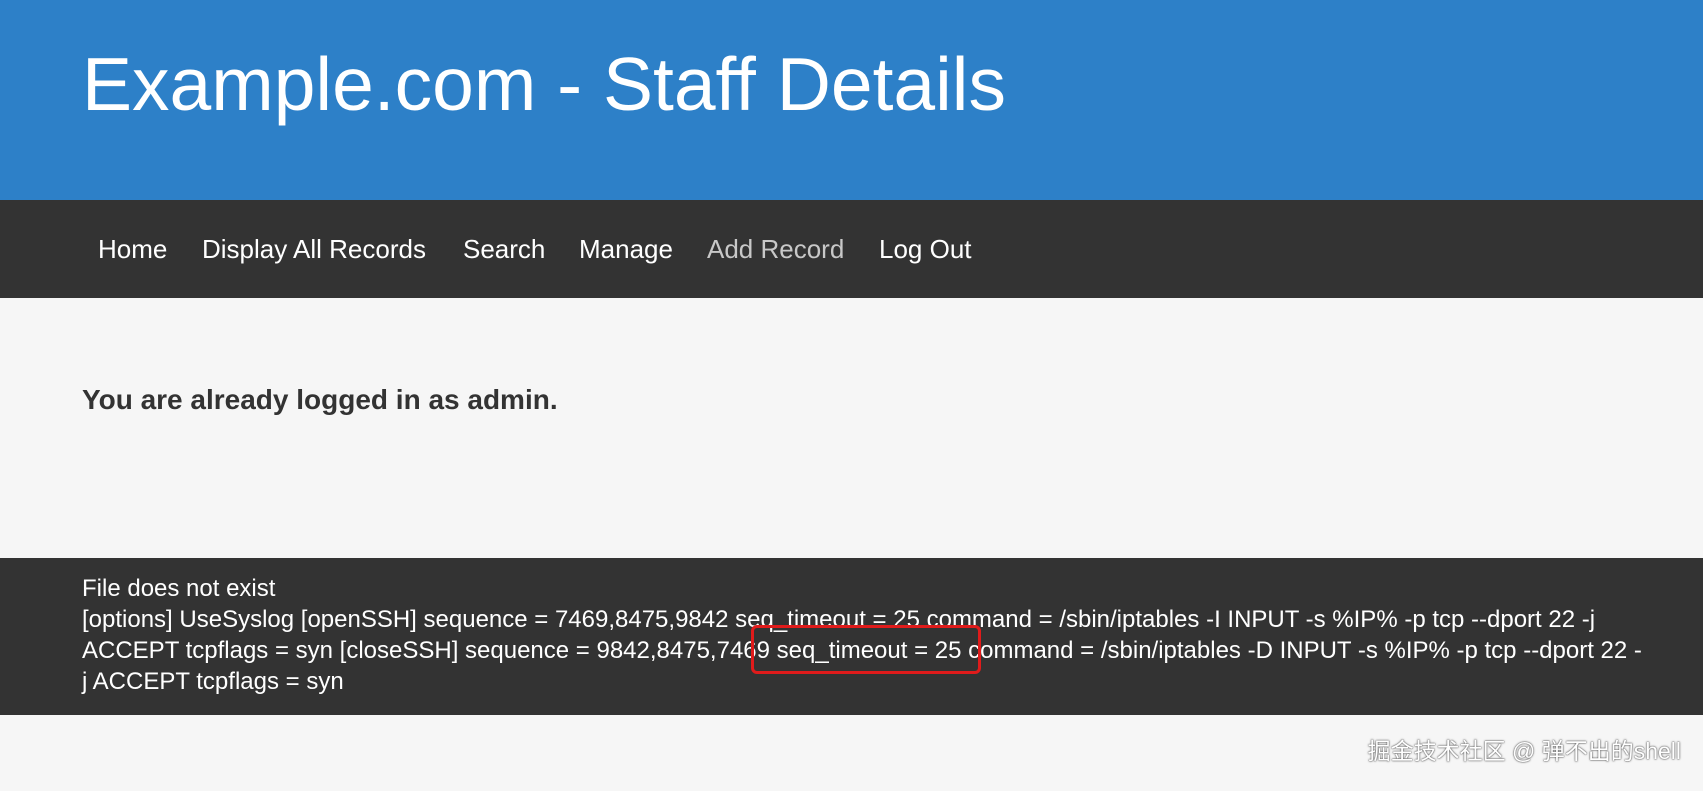 This screenshot has width=1703, height=791. What do you see at coordinates (775, 249) in the screenshot?
I see `nav-add-record-link: Add Record` at bounding box center [775, 249].